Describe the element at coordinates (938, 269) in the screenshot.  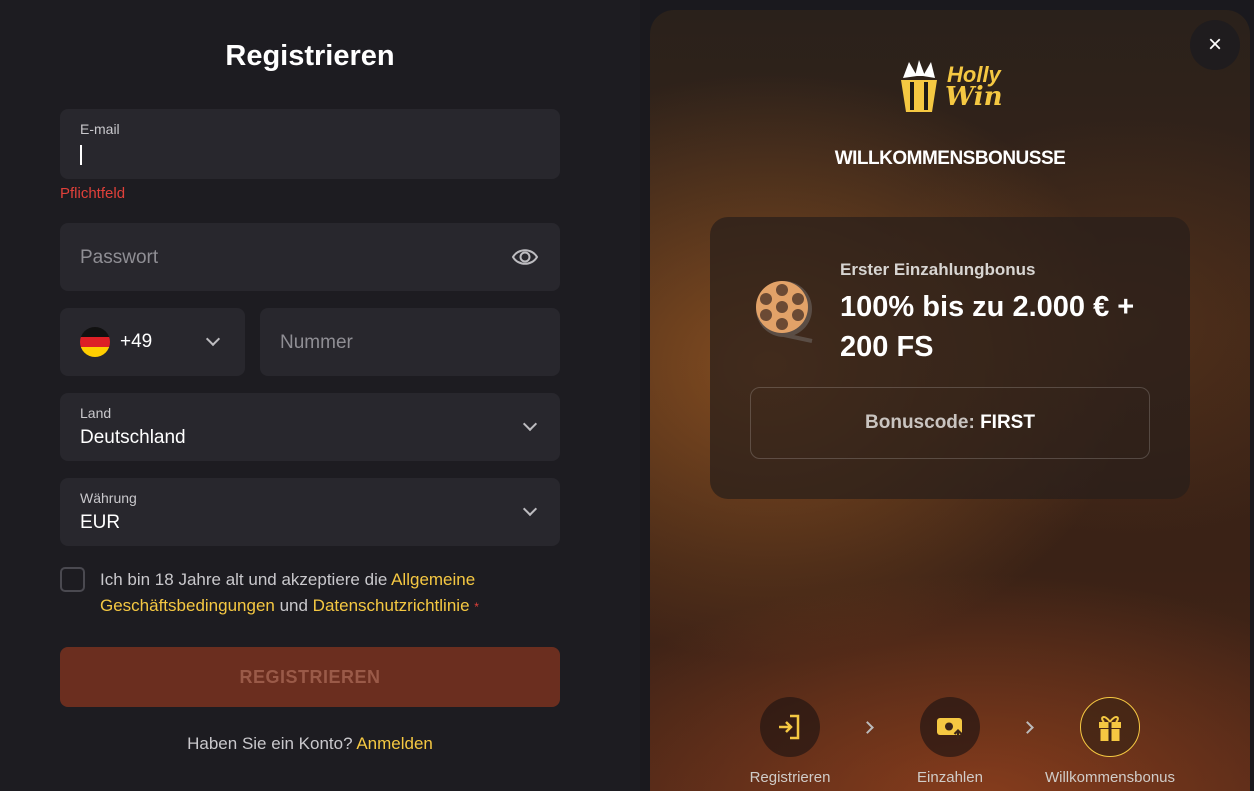
I see `bonus-subtitle: Erster Einzahlungbonus` at that location.